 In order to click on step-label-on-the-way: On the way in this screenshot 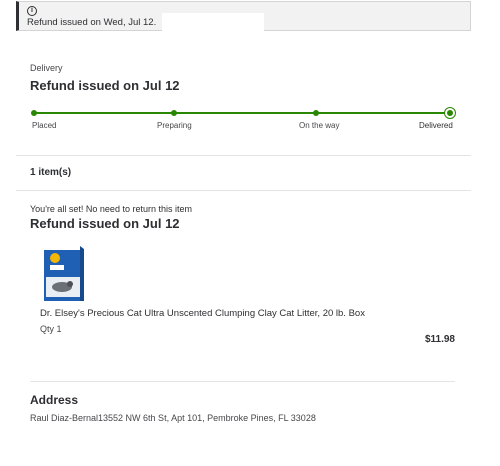, I will do `click(319, 125)`.